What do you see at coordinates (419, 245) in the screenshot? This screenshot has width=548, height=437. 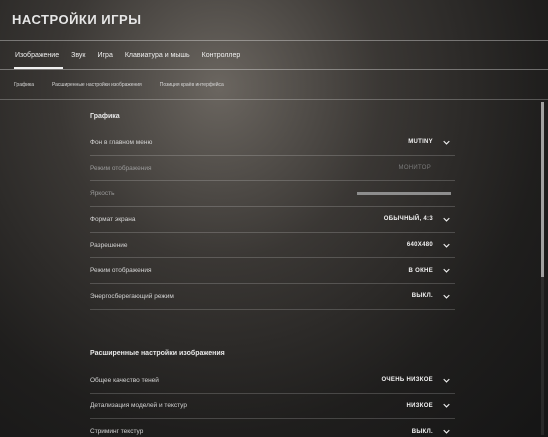 I see `setting-value: 640X480` at bounding box center [419, 245].